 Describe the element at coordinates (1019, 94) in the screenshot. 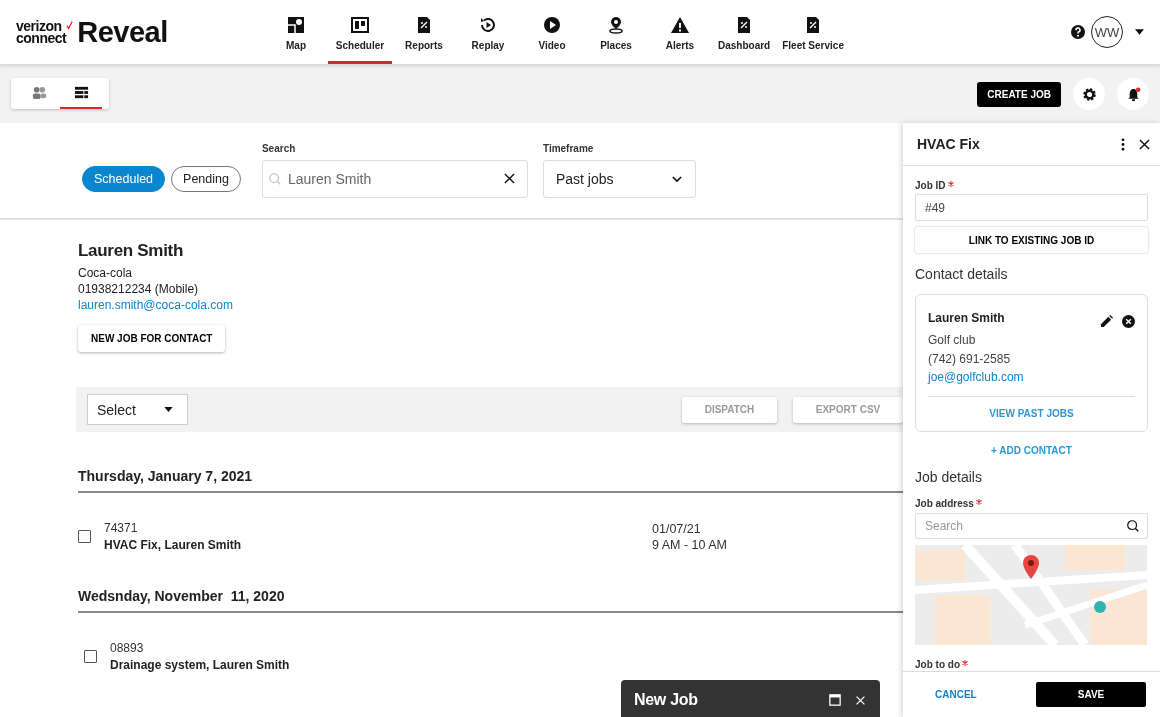

I see `create-job-button: CREATE JOB` at that location.